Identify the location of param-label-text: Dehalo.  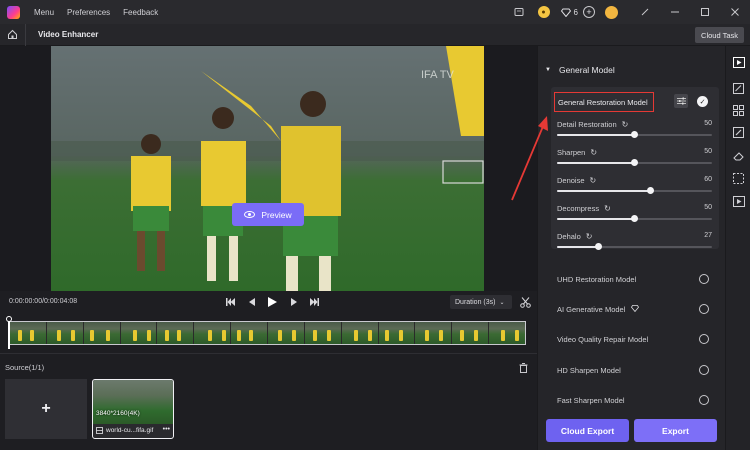
(569, 236).